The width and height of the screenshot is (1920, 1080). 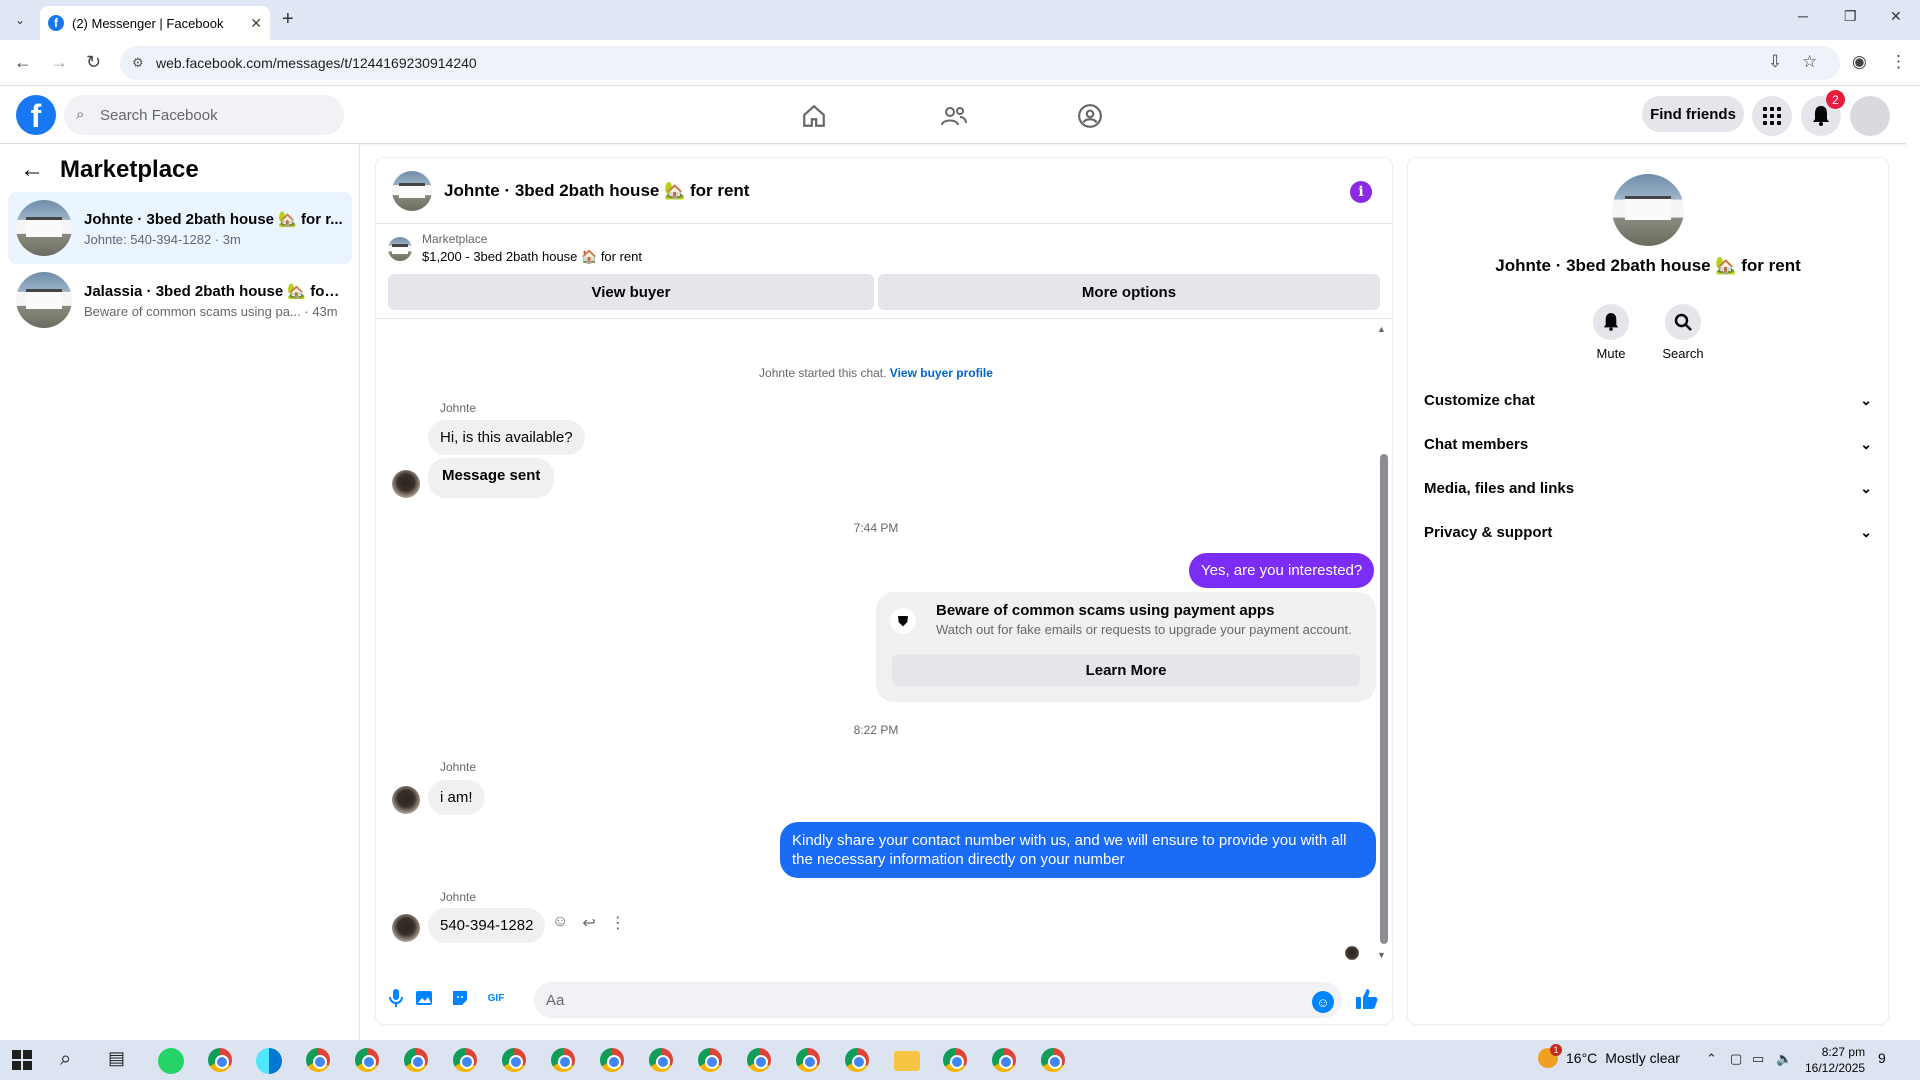 What do you see at coordinates (65, 1059) in the screenshot?
I see `taskbar-search-icon: ⌕` at bounding box center [65, 1059].